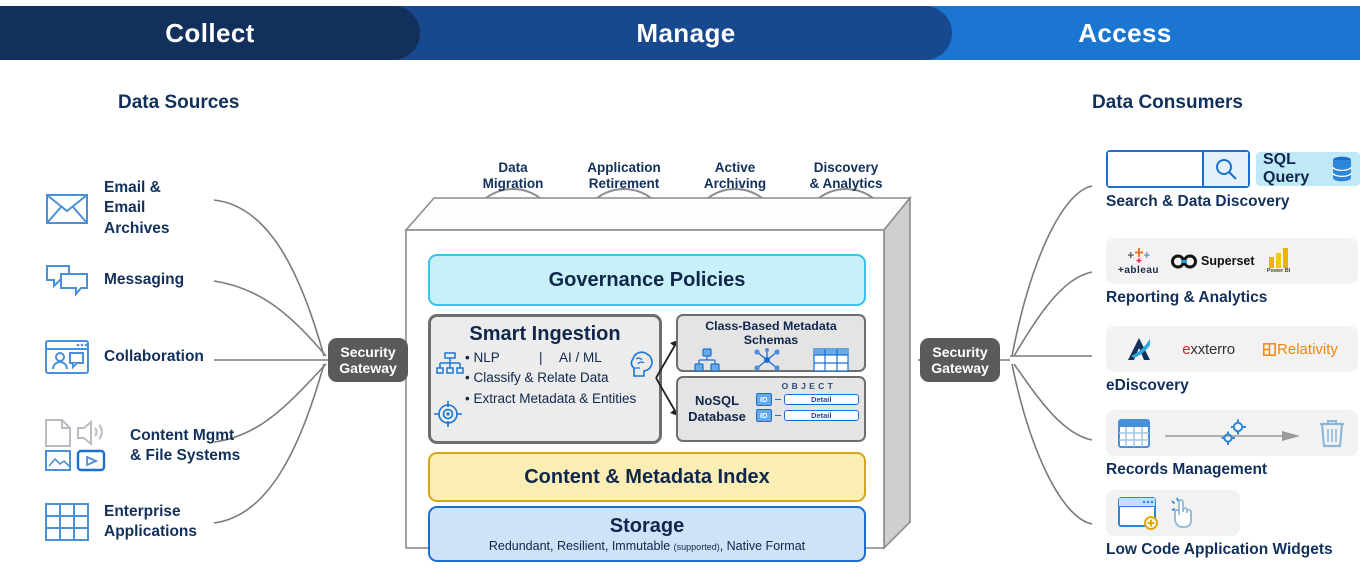 This screenshot has height=576, width=1360. I want to click on source-item-collaboration: Collaboration, so click(124, 357).